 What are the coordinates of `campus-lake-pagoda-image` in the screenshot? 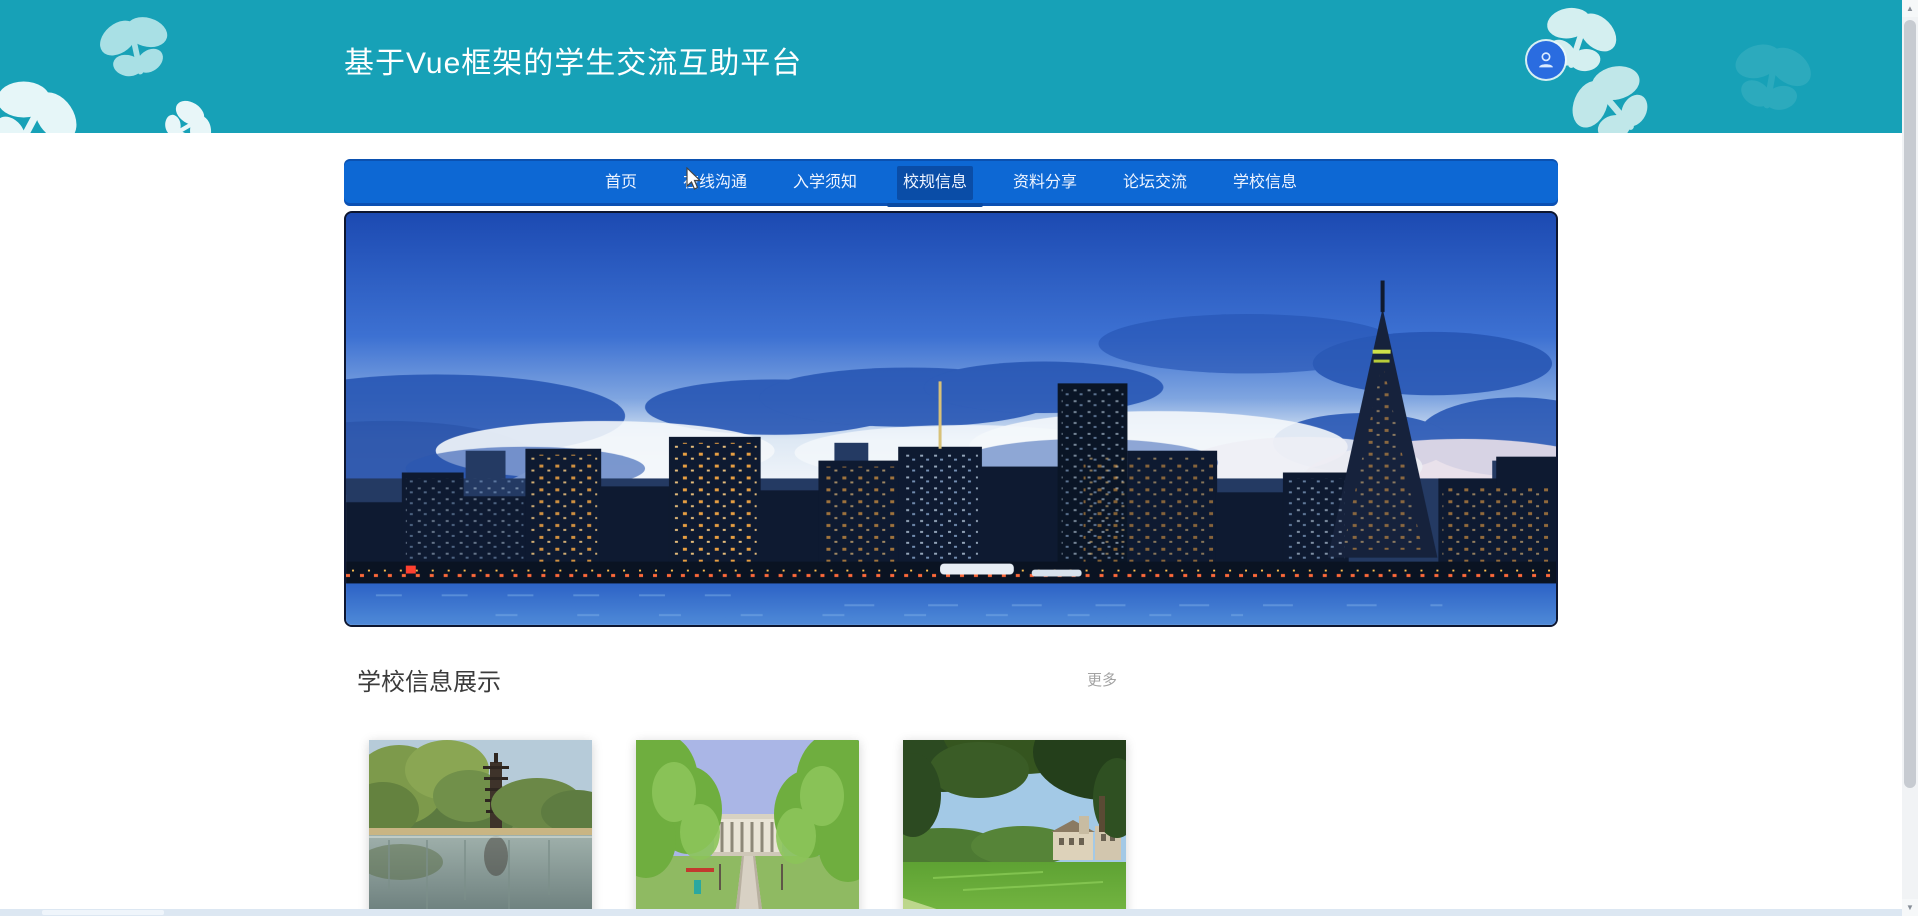 It's located at (480, 828).